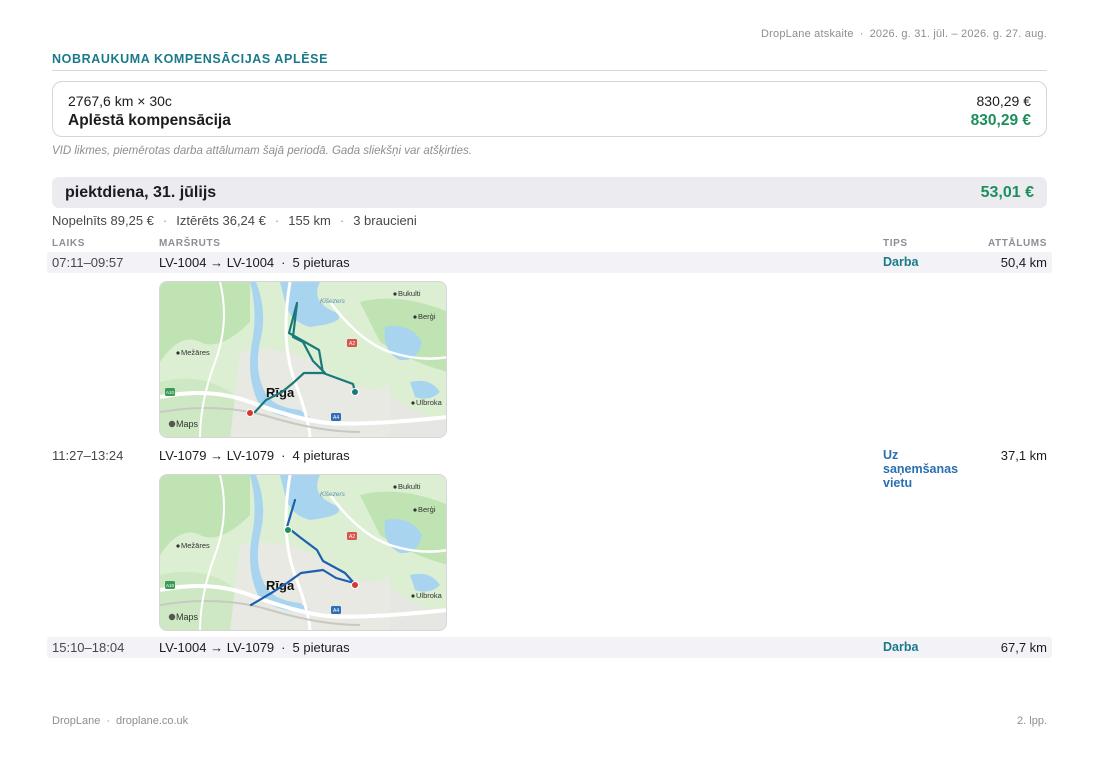 The image size is (1100, 778). What do you see at coordinates (190, 59) in the screenshot?
I see `section-title: NOBRAUKUMA KOMPENSĀCIJAS APLĒSE` at bounding box center [190, 59].